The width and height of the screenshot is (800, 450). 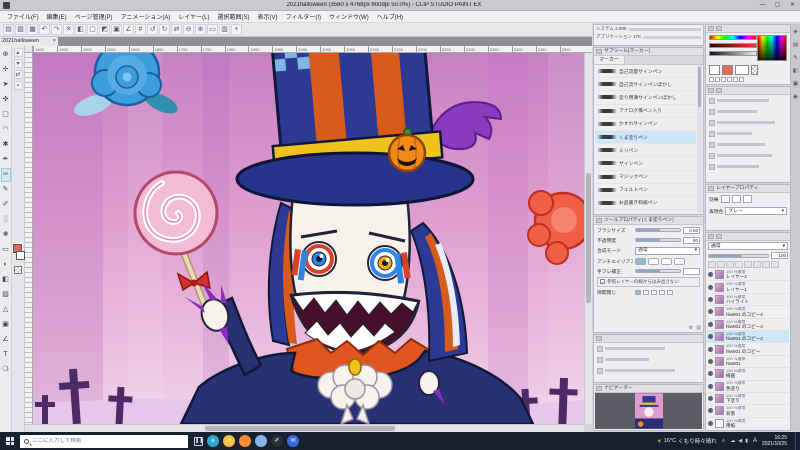 What do you see at coordinates (748, 349) in the screenshot?
I see `layer-row: 100 %通常 hlw001 のコピー` at bounding box center [748, 349].